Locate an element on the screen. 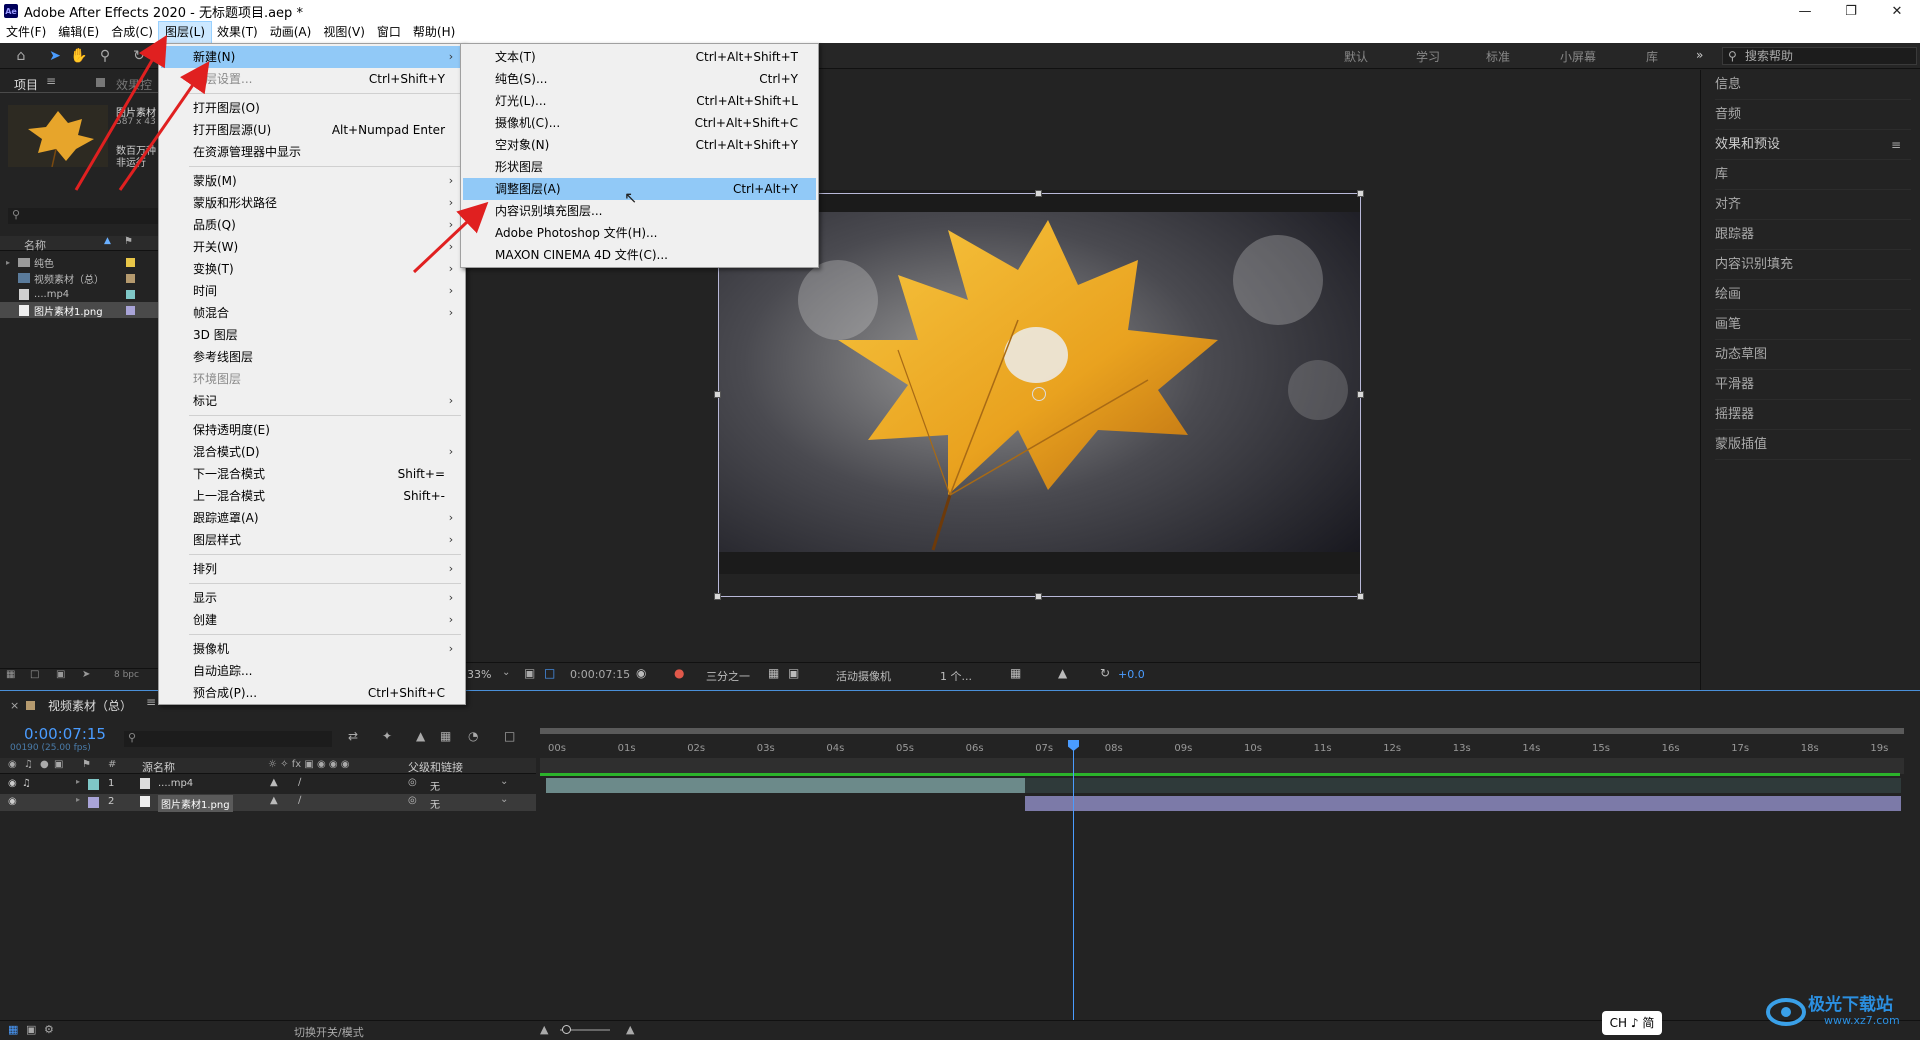 The height and width of the screenshot is (1040, 1920). resolution-dropdown: 三分之一 is located at coordinates (728, 676).